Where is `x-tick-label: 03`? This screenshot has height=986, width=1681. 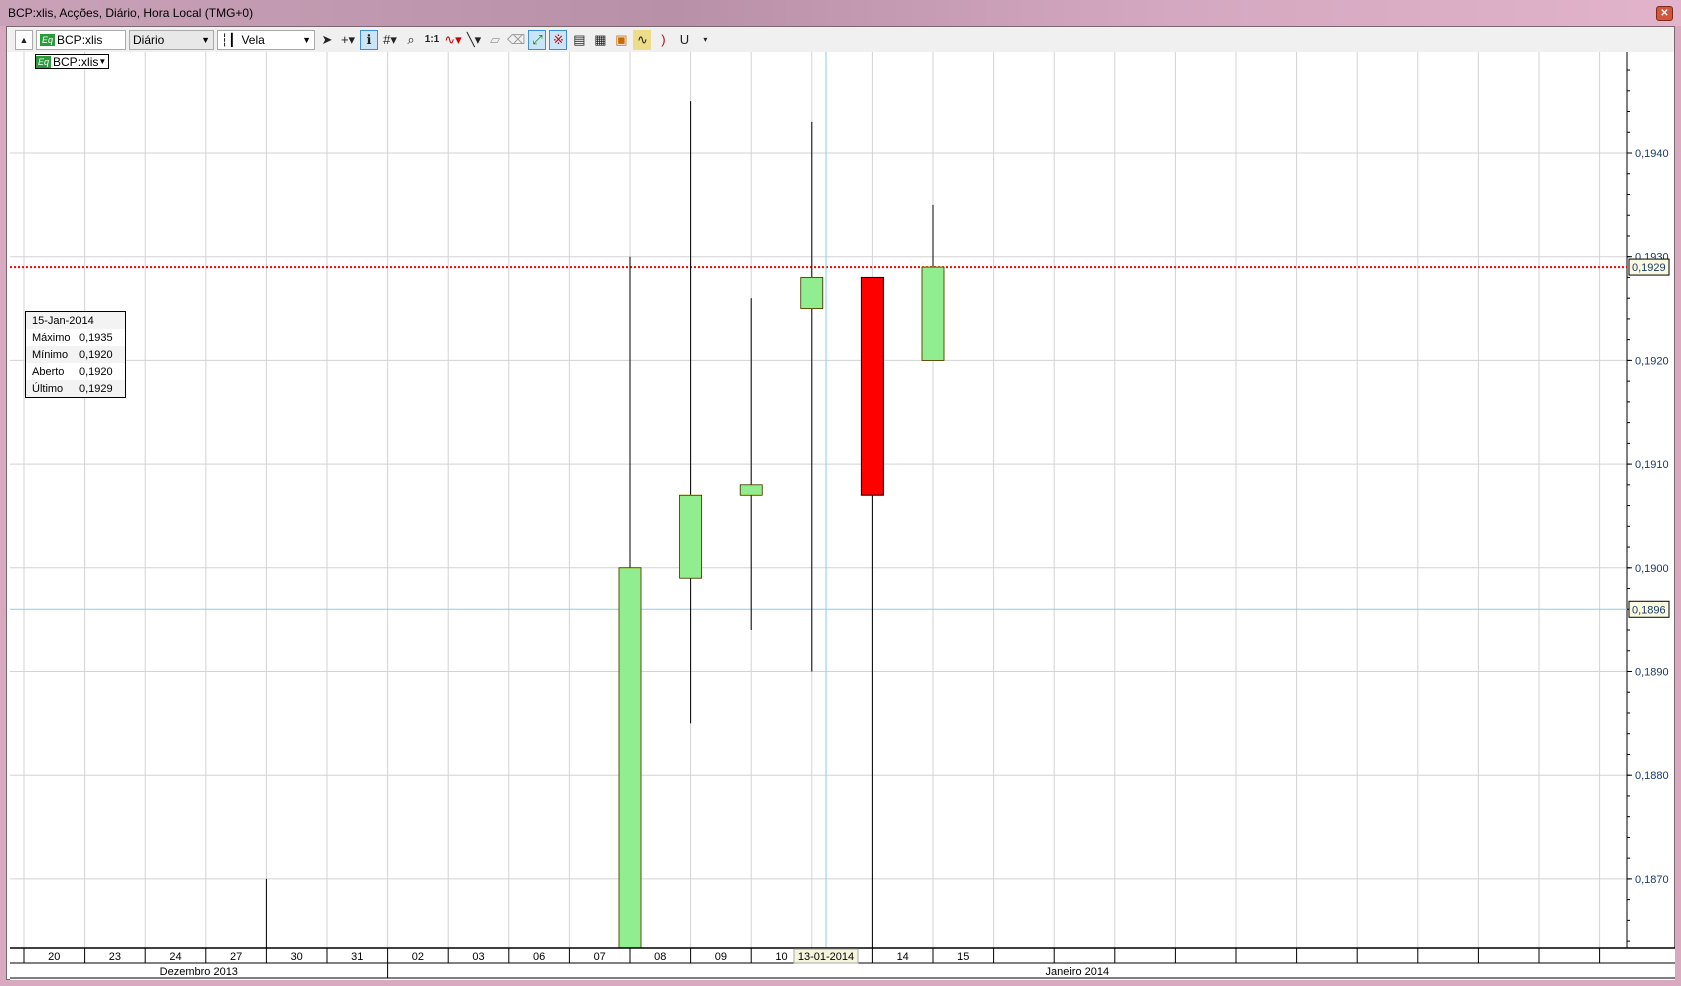
x-tick-label: 03 is located at coordinates (478, 957).